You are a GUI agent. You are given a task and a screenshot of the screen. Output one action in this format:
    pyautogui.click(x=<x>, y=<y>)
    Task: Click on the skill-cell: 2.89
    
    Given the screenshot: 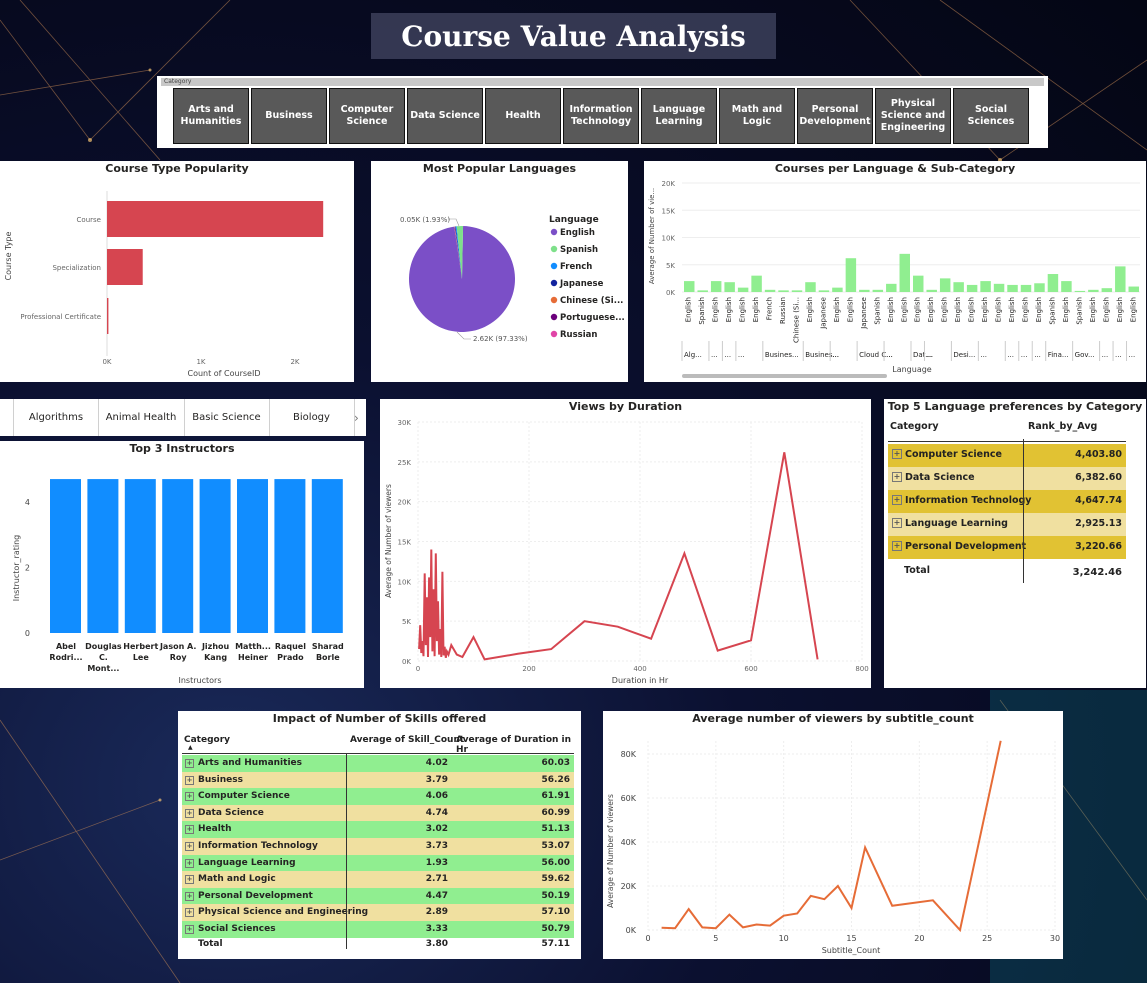 What is the action you would take?
    pyautogui.click(x=436, y=912)
    